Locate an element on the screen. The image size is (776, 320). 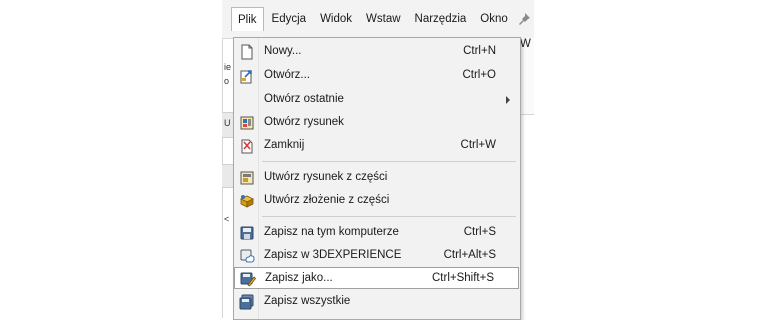
menu-okno: Okno is located at coordinates (494, 19).